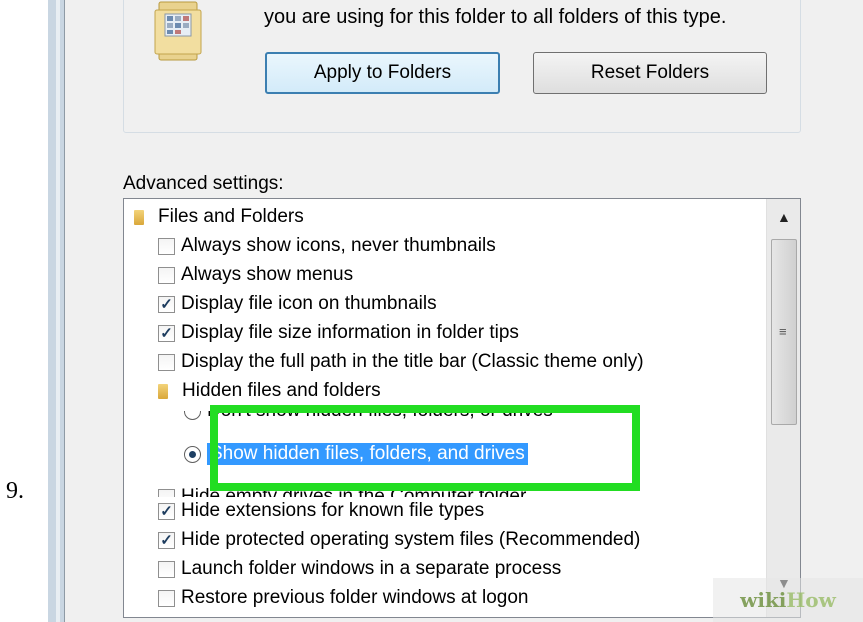 This screenshot has width=863, height=622. What do you see at coordinates (192, 454) in the screenshot?
I see `radio-selected` at bounding box center [192, 454].